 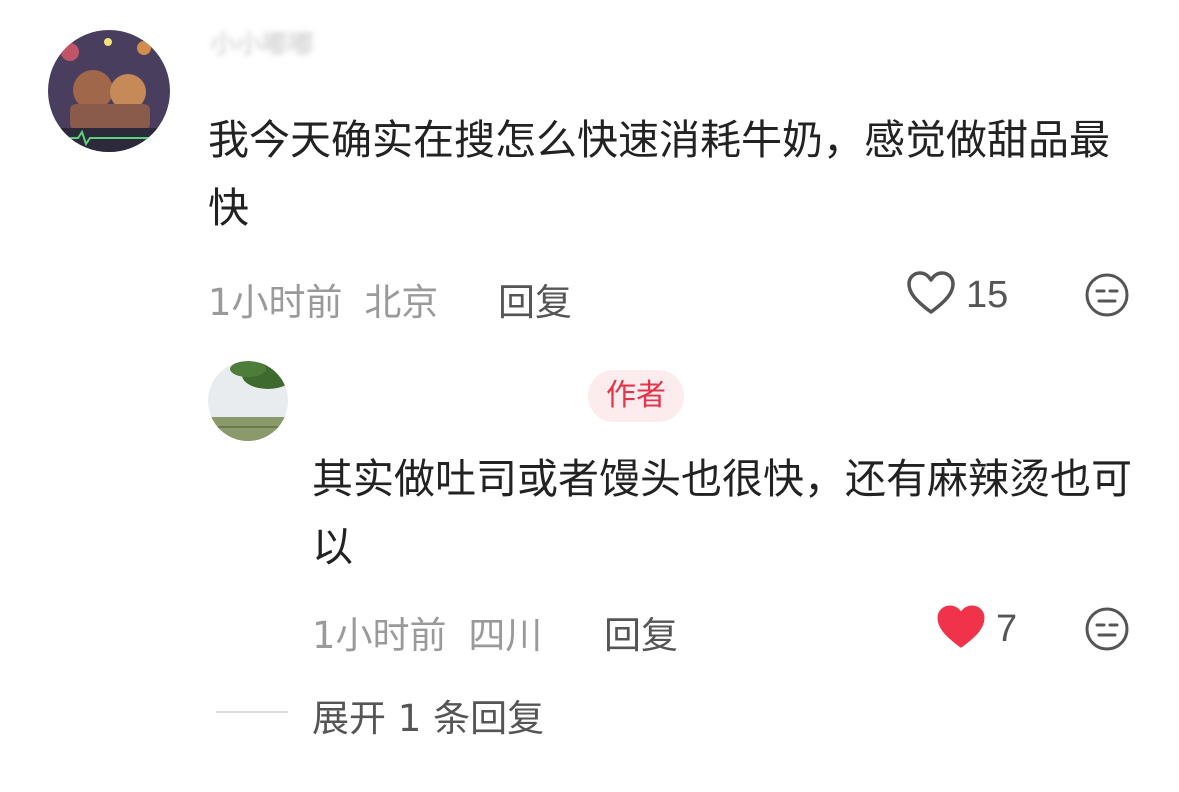 I want to click on comment-meta: 1小时前 四川, so click(x=427, y=632).